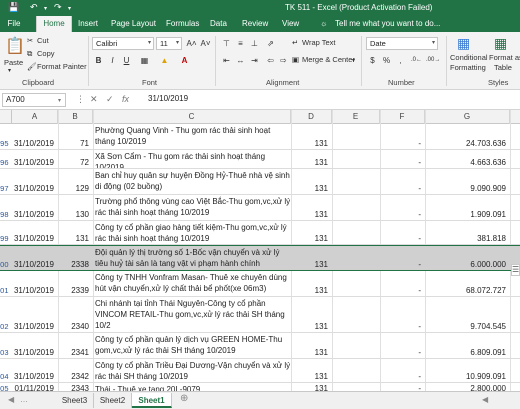 This screenshot has width=520, height=409. I want to click on cell-b: 131, so click(75, 232).